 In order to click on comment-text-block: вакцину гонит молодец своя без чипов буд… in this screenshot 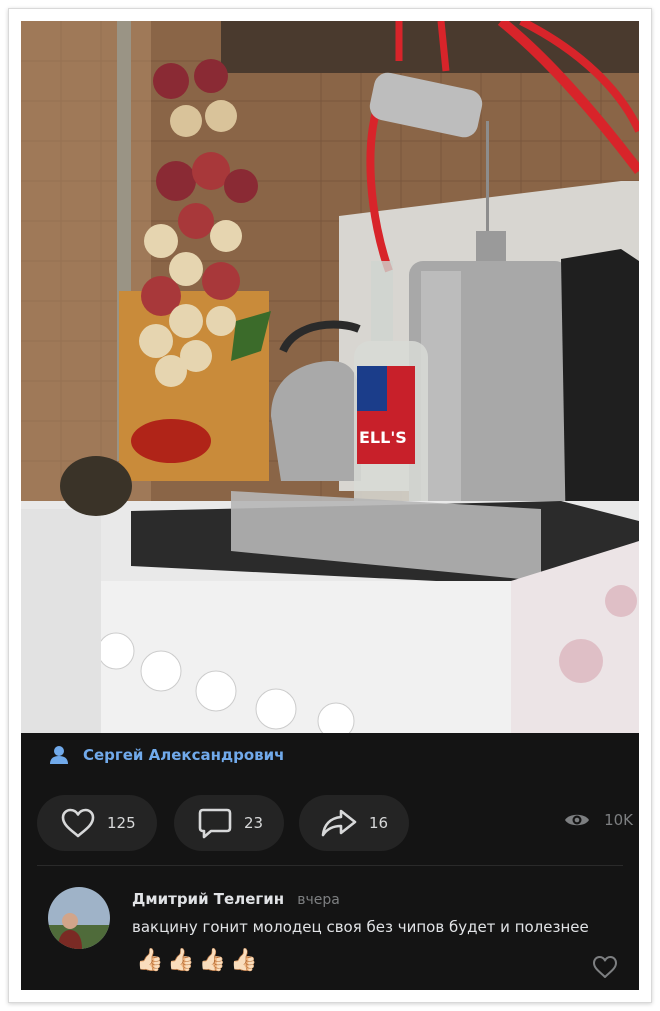, I will do `click(367, 944)`.